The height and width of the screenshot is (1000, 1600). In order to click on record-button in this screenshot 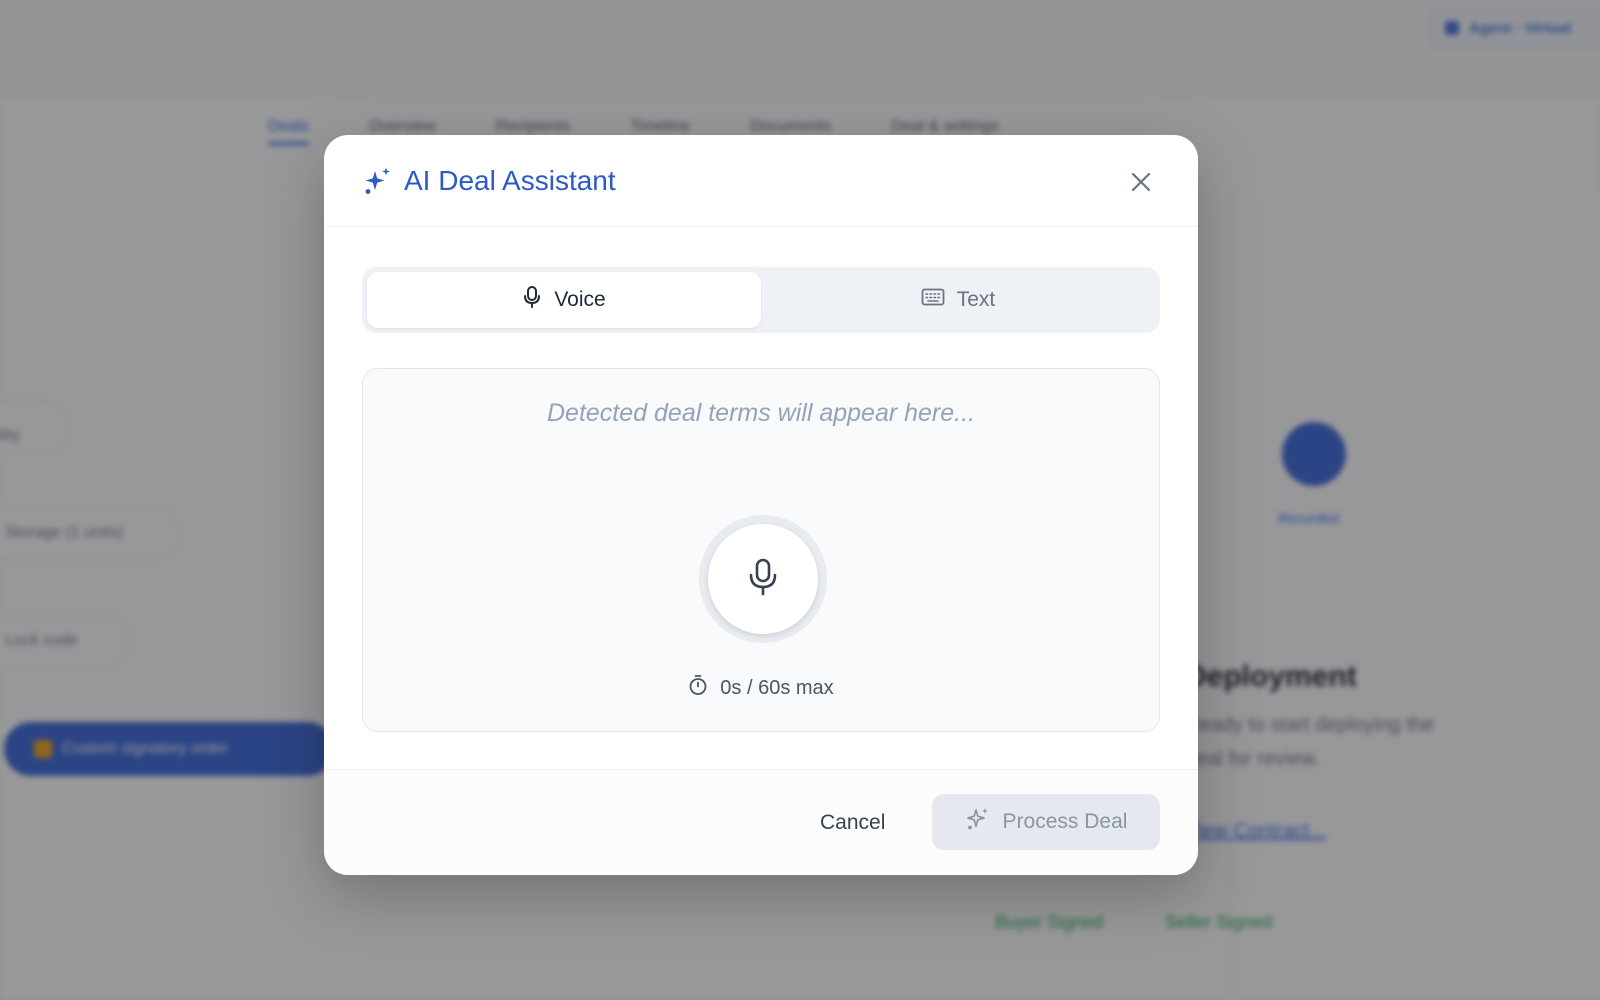, I will do `click(763, 579)`.